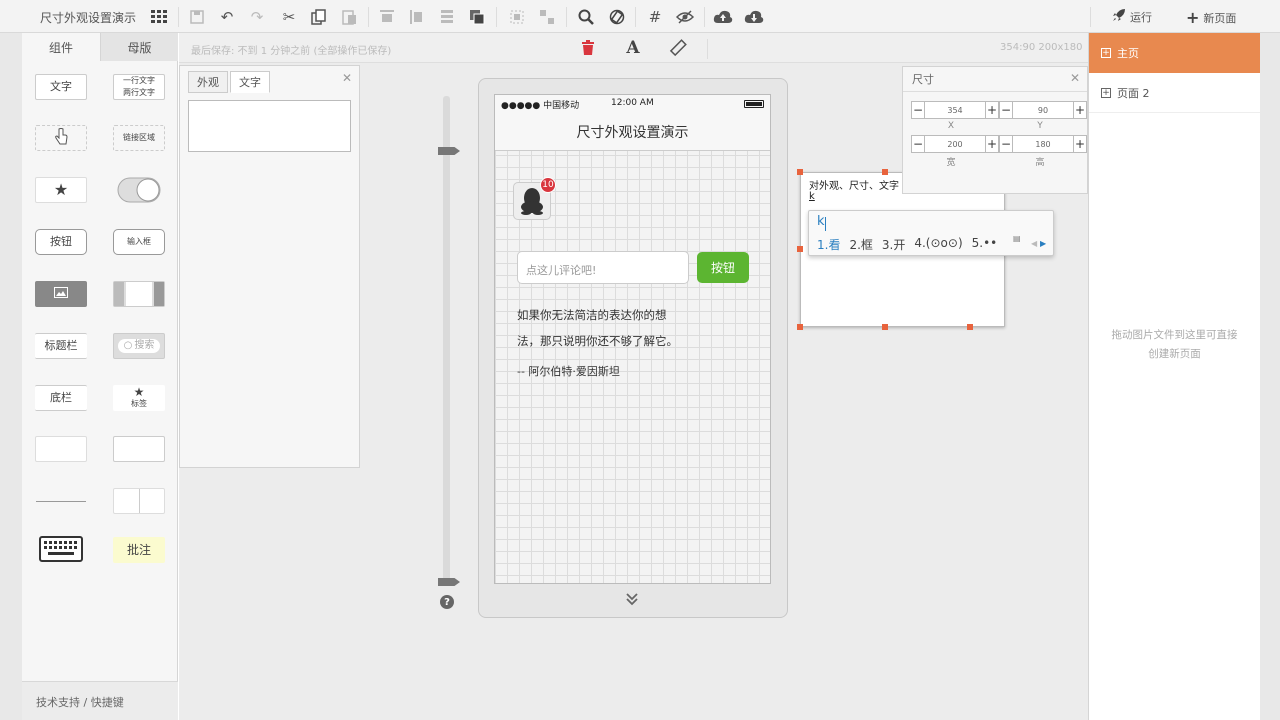 The width and height of the screenshot is (1280, 720). What do you see at coordinates (159, 17) in the screenshot?
I see `apps-grid-icon` at bounding box center [159, 17].